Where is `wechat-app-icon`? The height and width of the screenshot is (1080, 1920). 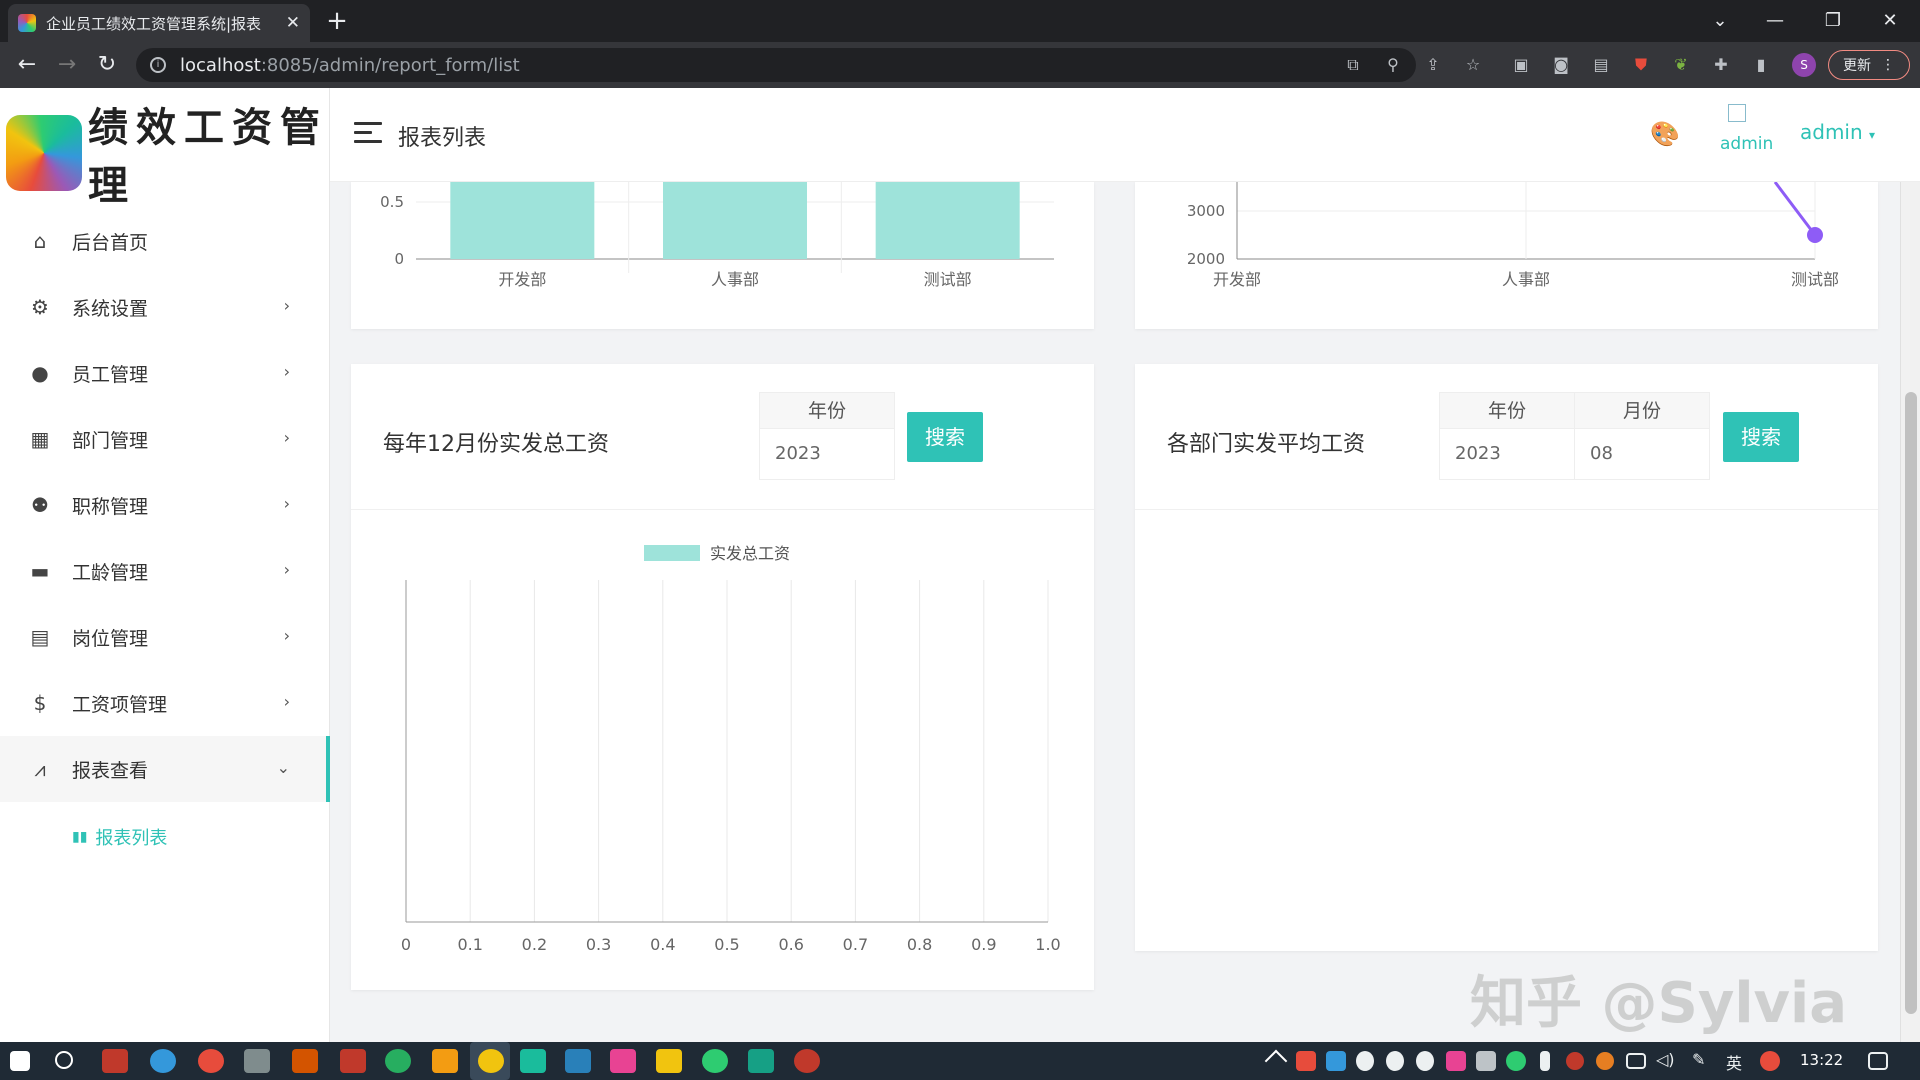
wechat-app-icon is located at coordinates (715, 1061).